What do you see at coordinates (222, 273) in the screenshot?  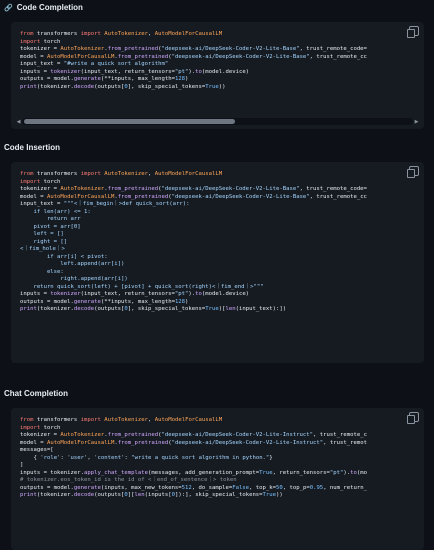 I see `code-line: else:` at bounding box center [222, 273].